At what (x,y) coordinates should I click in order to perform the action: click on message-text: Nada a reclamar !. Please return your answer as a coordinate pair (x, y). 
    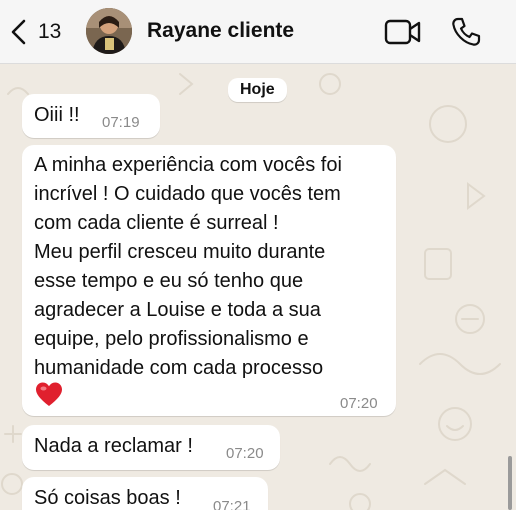
    Looking at the image, I should click on (113, 446).